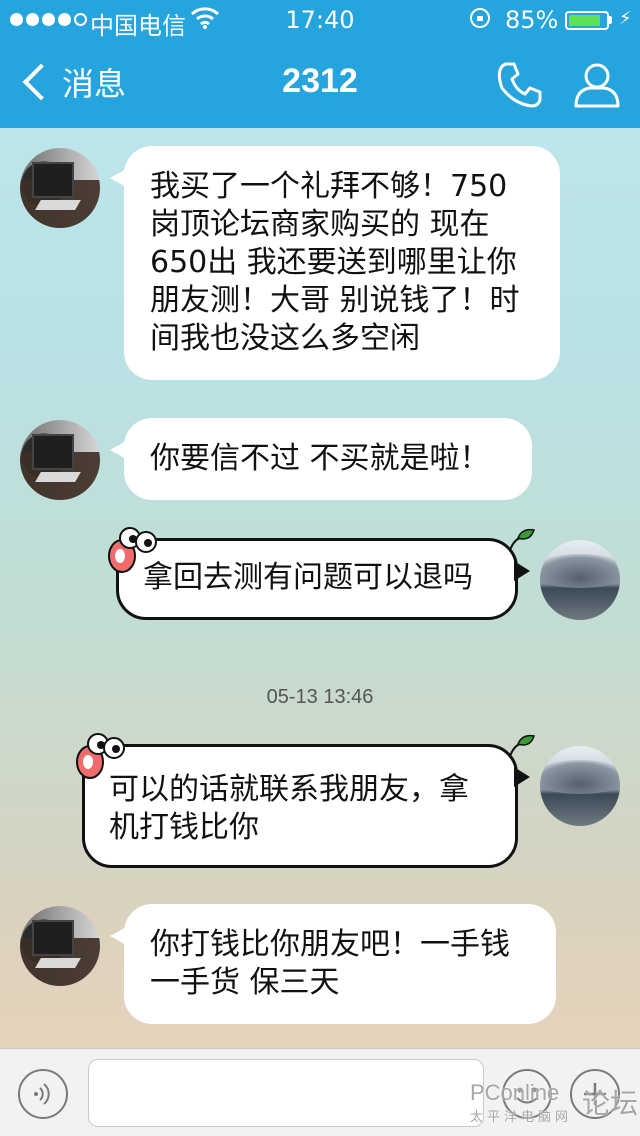  Describe the element at coordinates (480, 18) in the screenshot. I see `rotation-lock-icon` at that location.